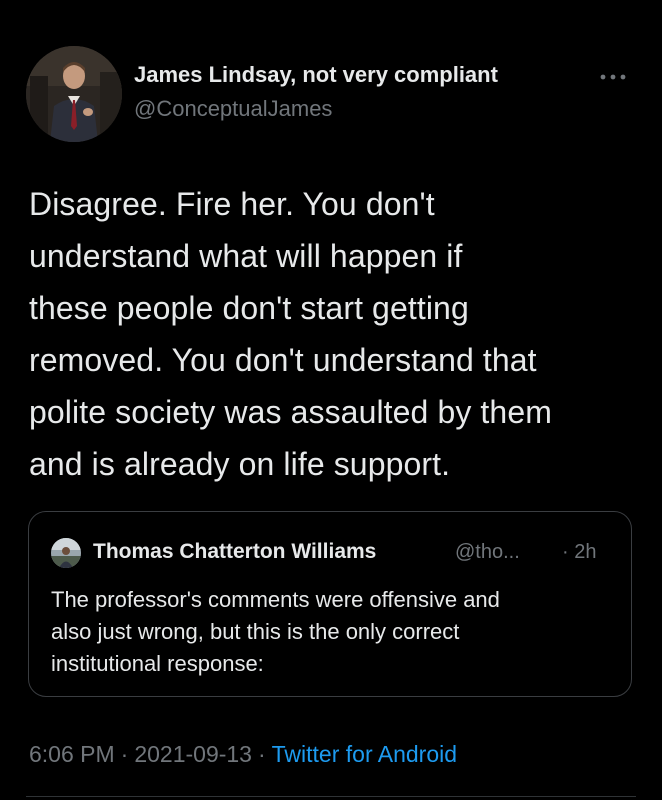 Image resolution: width=662 pixels, height=800 pixels. What do you see at coordinates (246, 256) in the screenshot?
I see `tweet-text-line: understand what will happen if` at bounding box center [246, 256].